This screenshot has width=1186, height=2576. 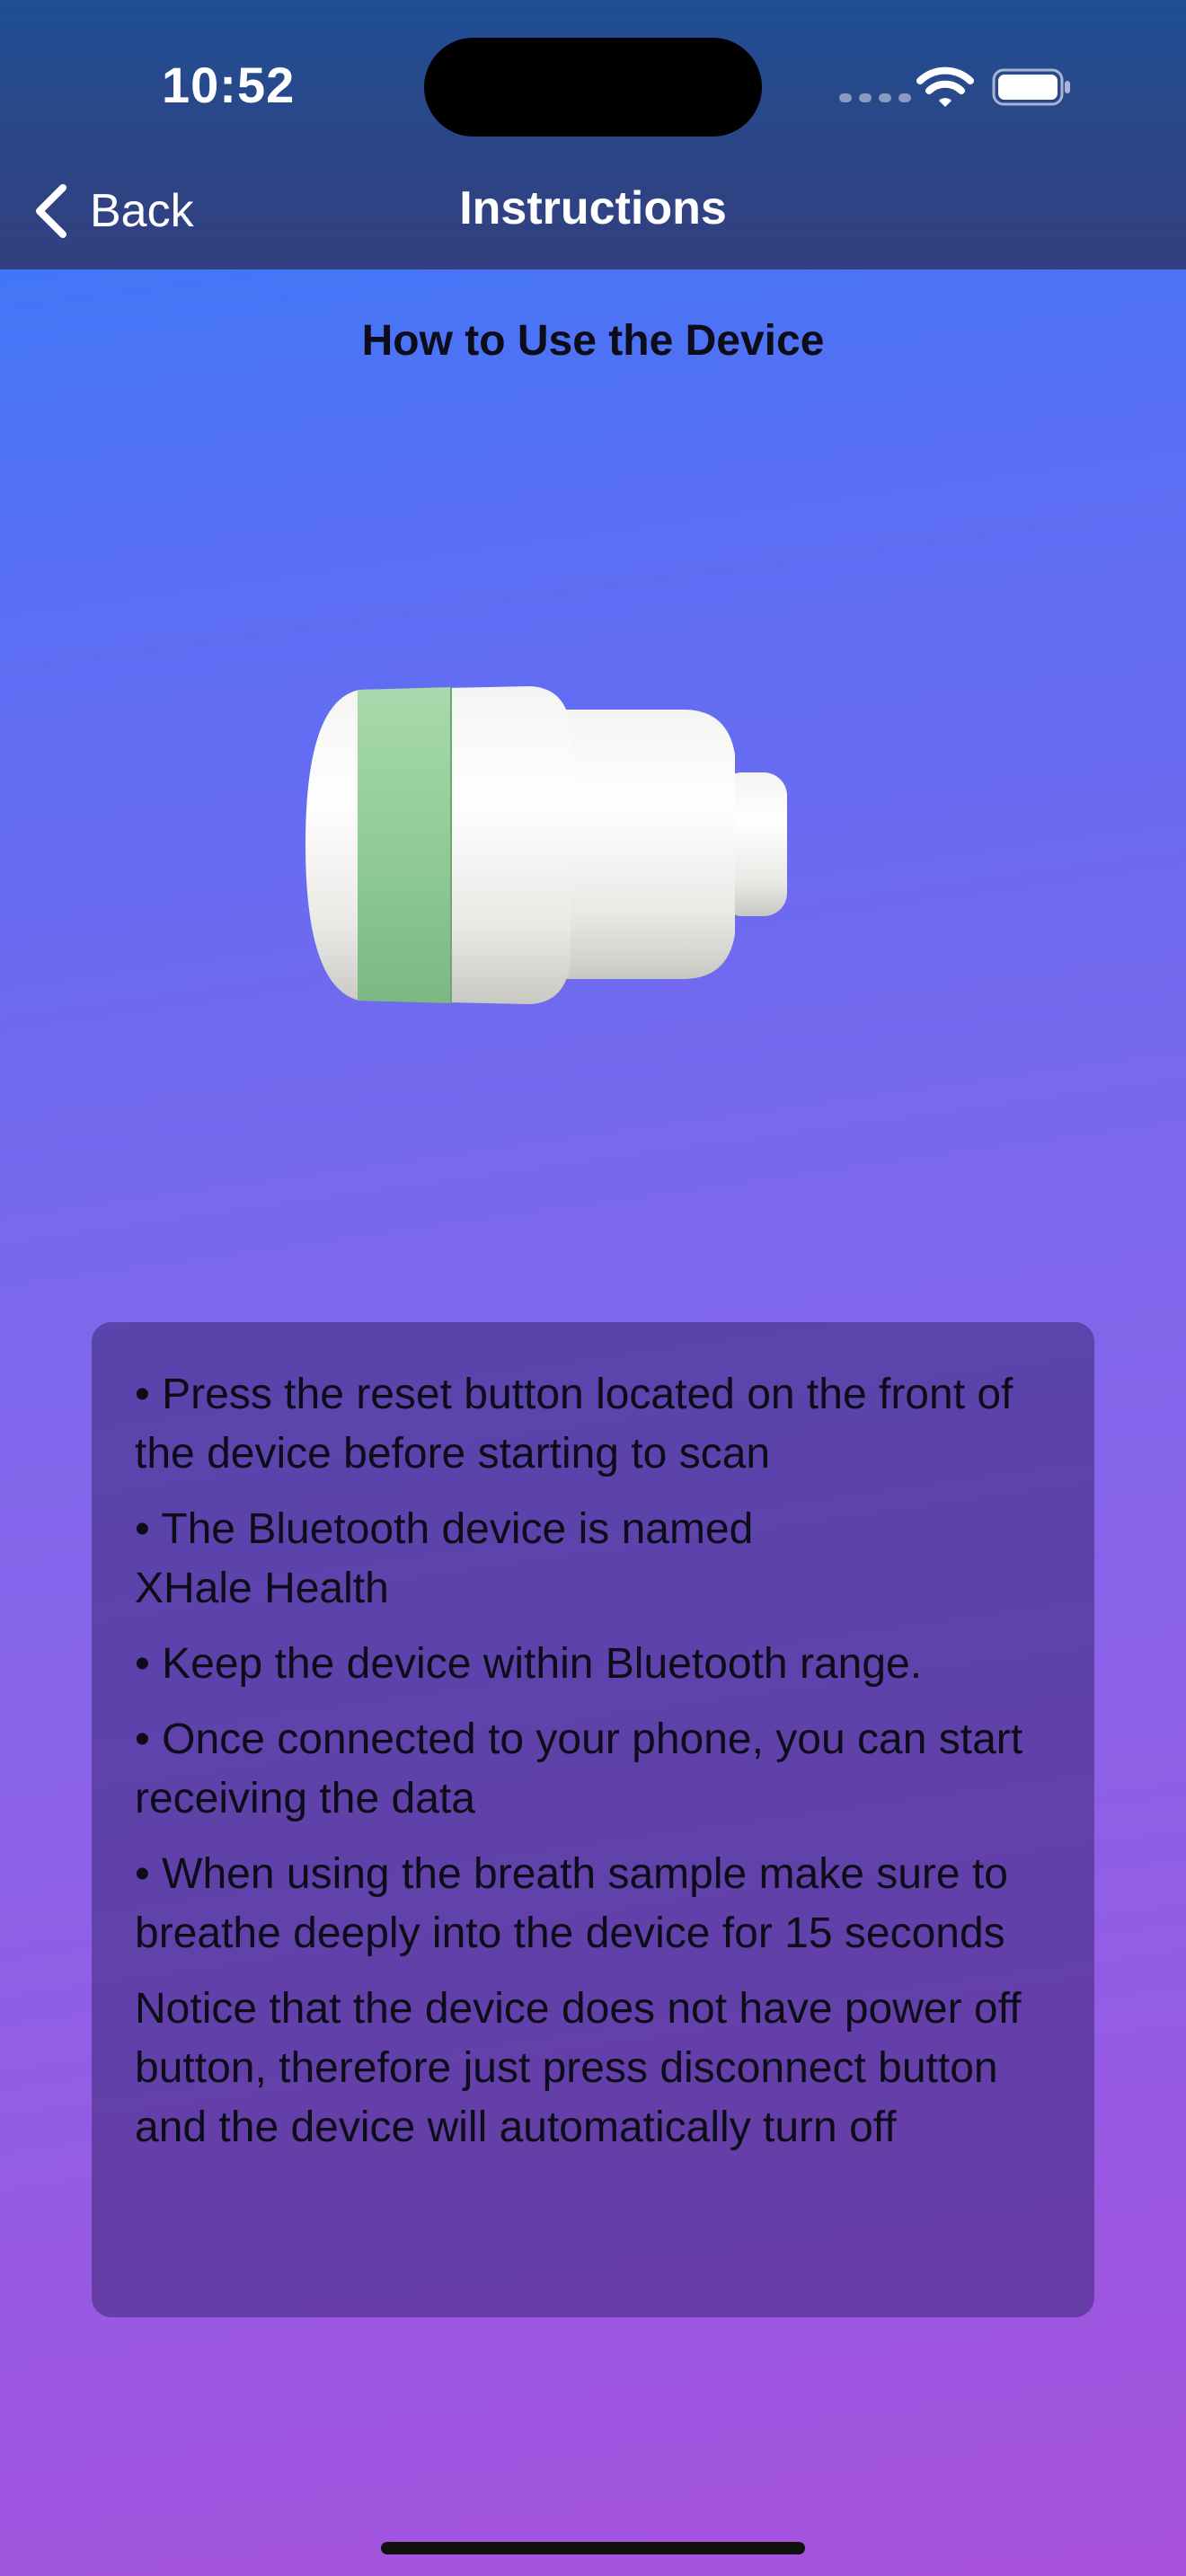 What do you see at coordinates (593, 341) in the screenshot?
I see `page-title: How to Use the Device` at bounding box center [593, 341].